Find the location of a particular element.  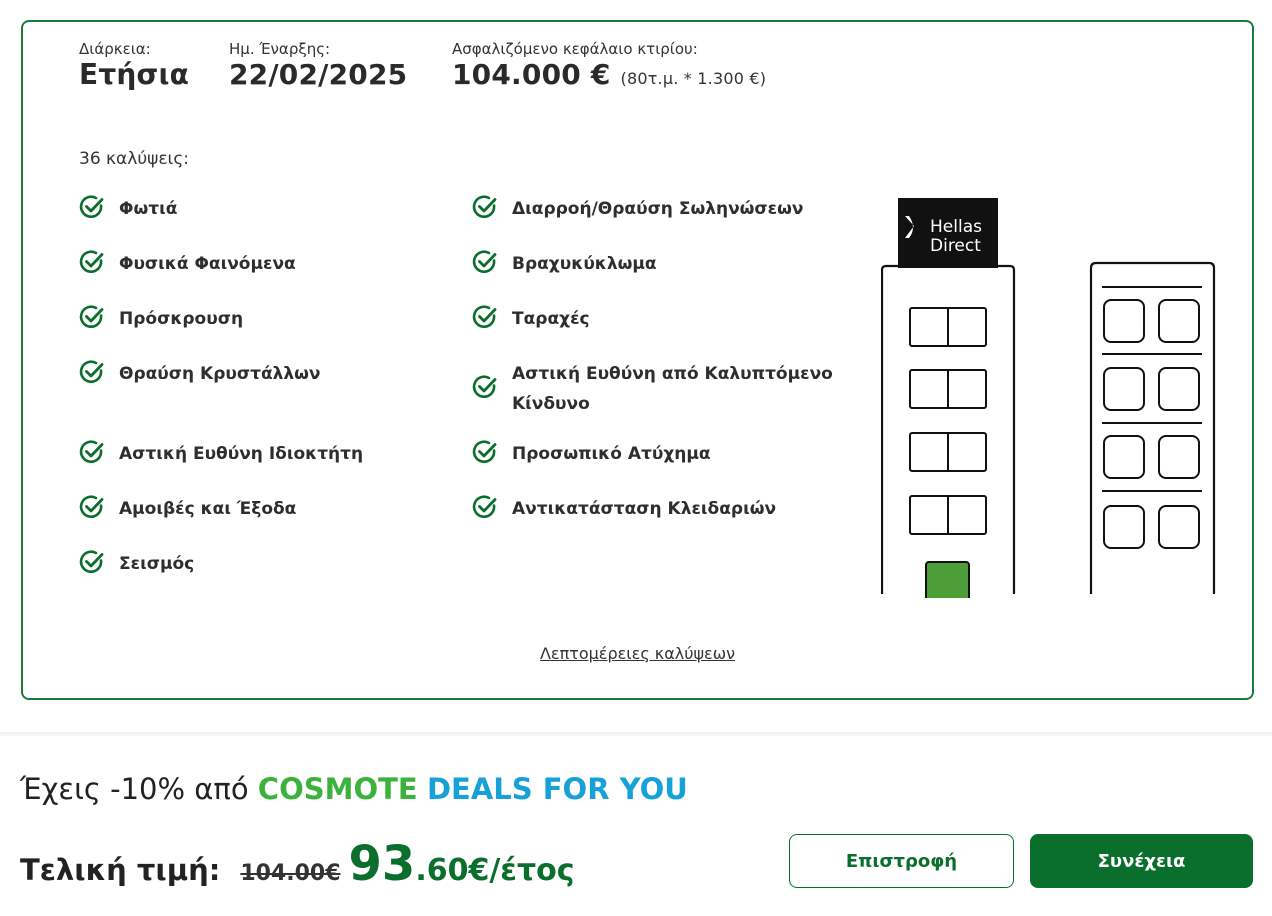

coverage-item: Προσωπικό Ατύχημα is located at coordinates (591, 454).